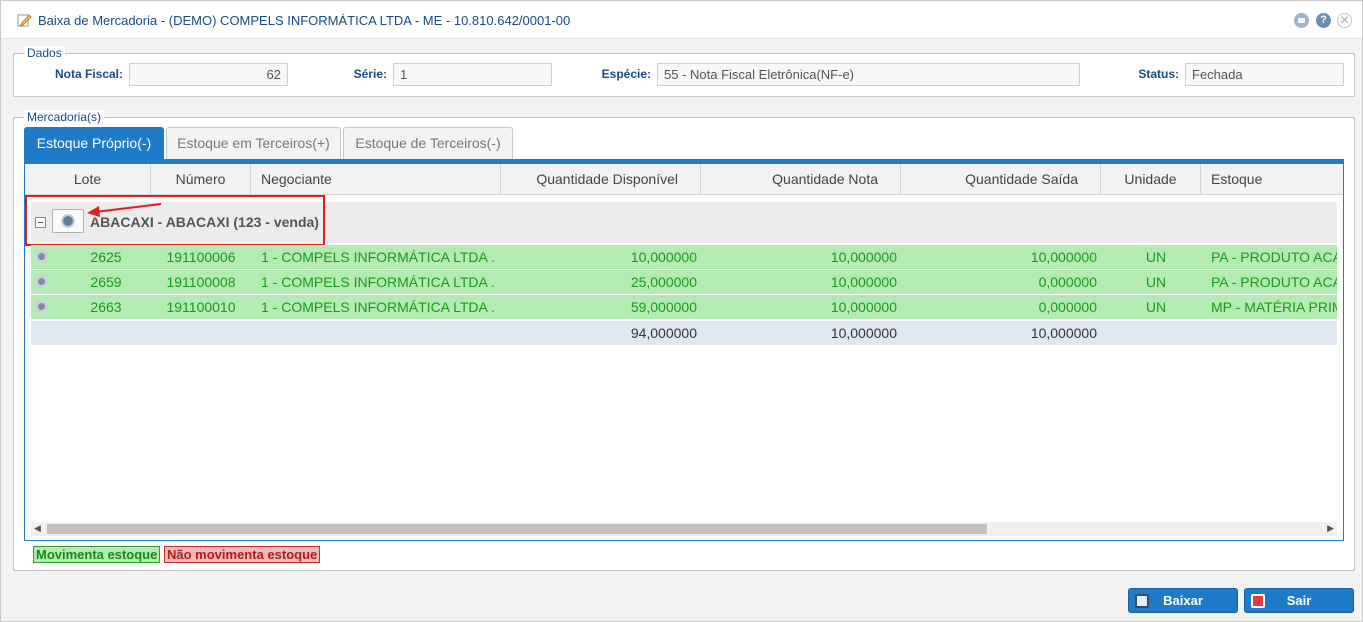  I want to click on column-header-numero: Número, so click(201, 179).